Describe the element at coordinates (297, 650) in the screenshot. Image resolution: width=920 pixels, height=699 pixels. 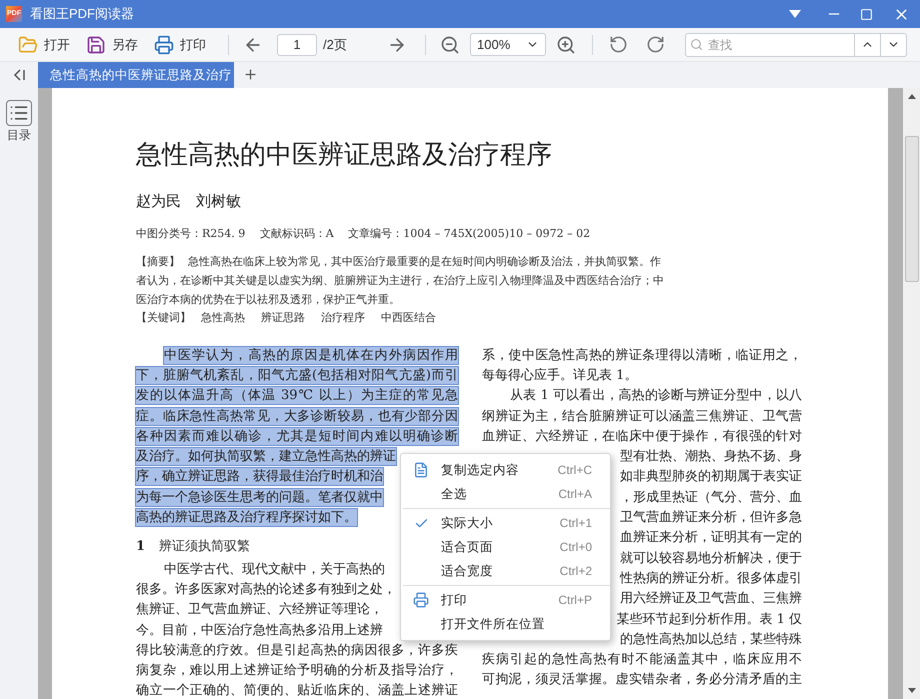
I see `text-line: 得比较满意的疗效。但是引起高热的病因很多，许多疾` at that location.